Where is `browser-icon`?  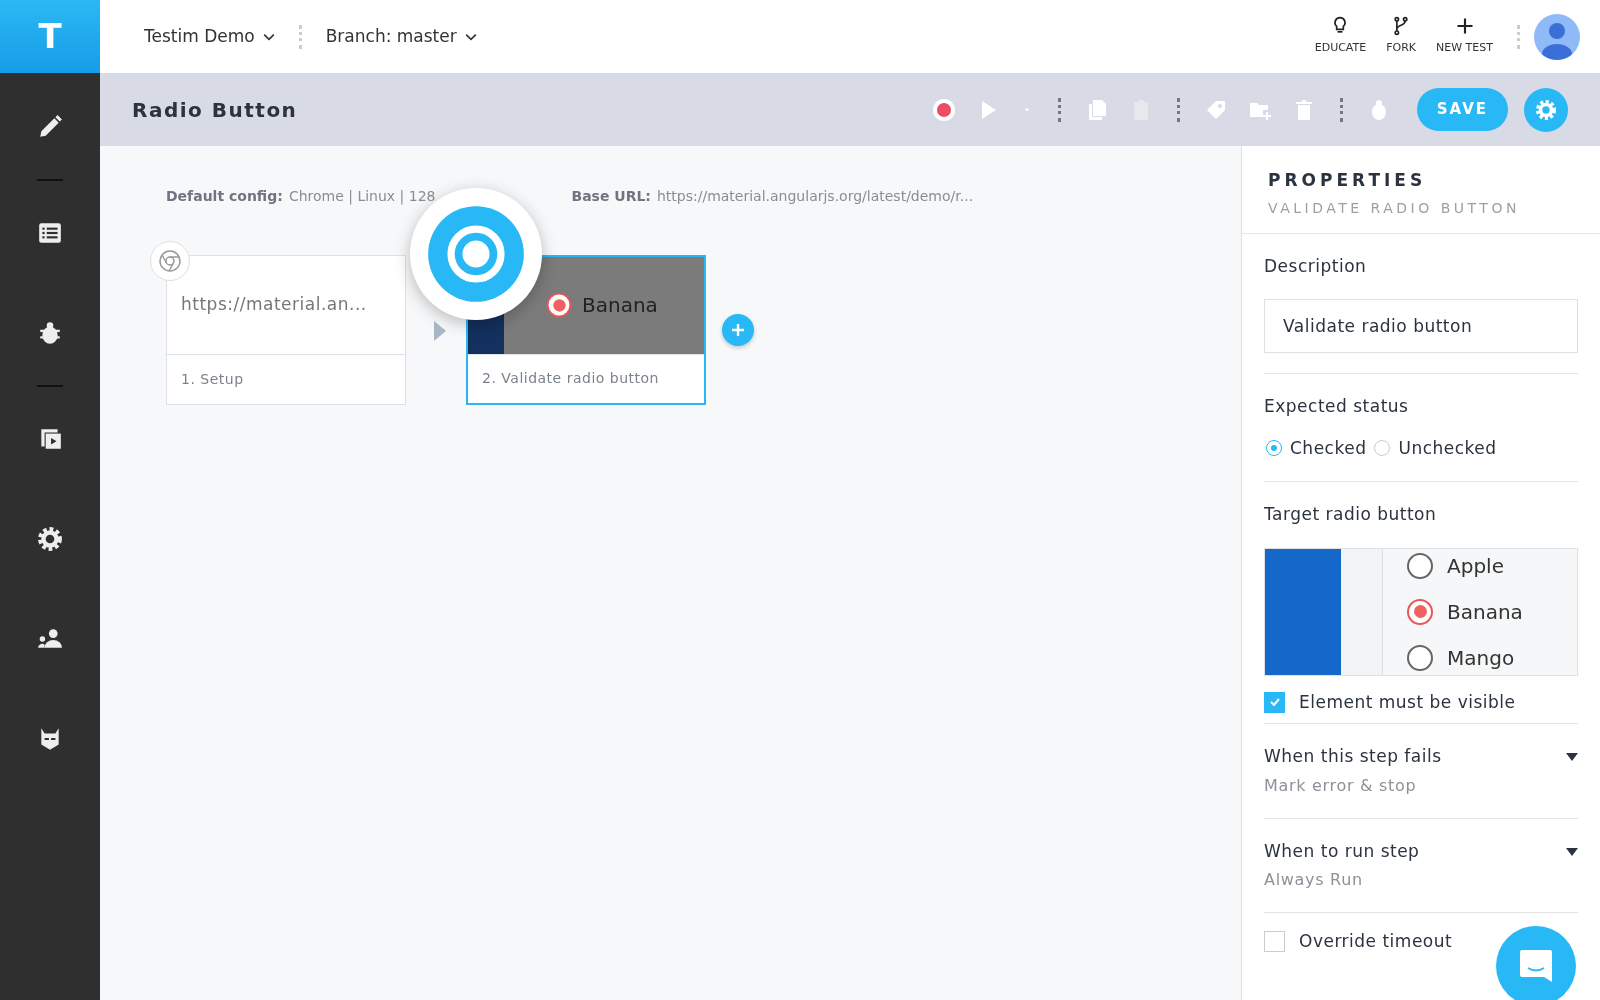 browser-icon is located at coordinates (170, 261).